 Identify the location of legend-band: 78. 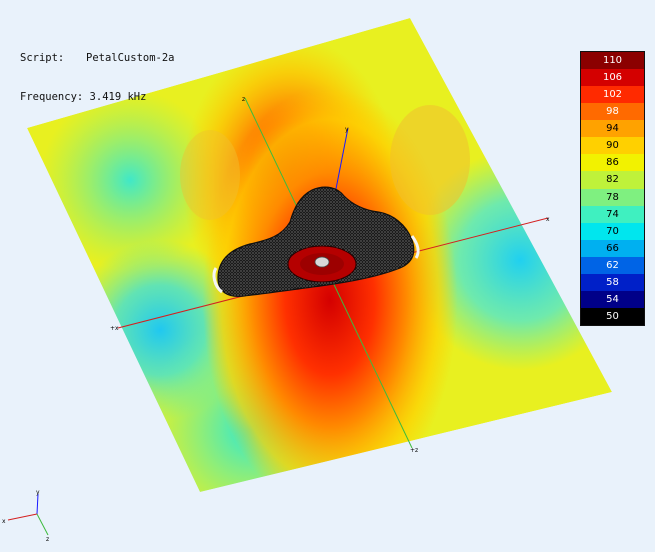
(612, 197).